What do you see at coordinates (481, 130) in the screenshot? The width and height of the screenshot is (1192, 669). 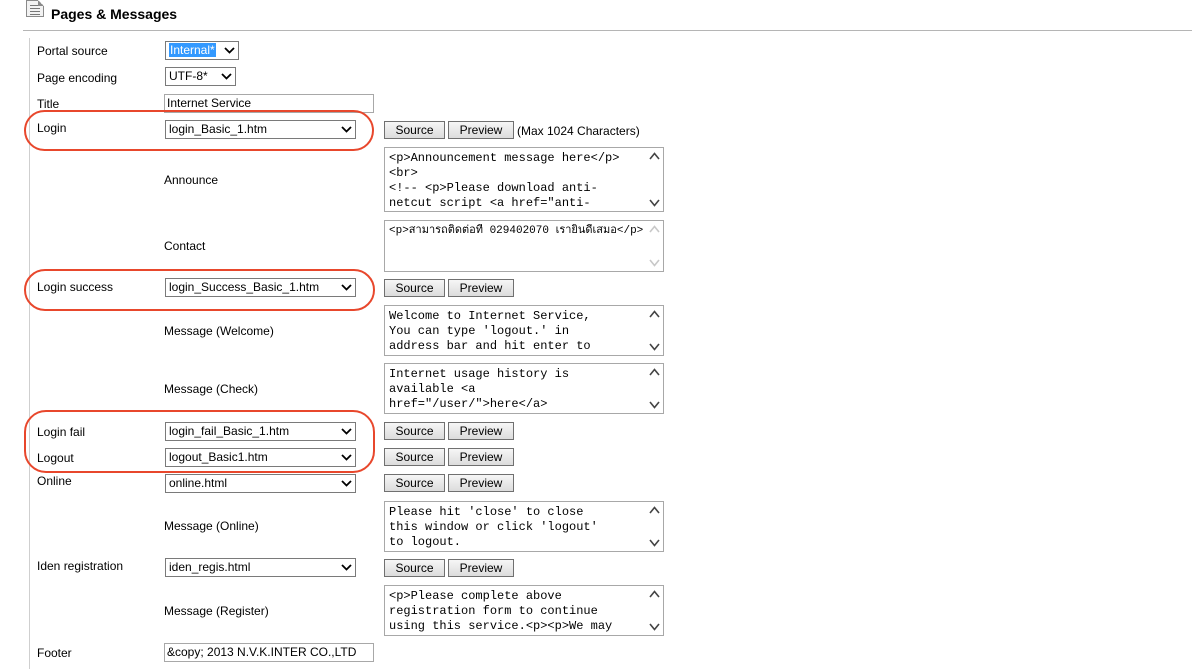 I see `login-preview-button: Preview` at bounding box center [481, 130].